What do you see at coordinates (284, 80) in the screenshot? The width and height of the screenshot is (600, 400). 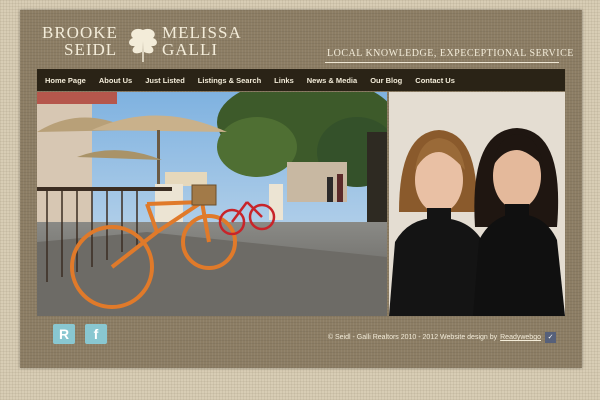 I see `nav-links: Links` at bounding box center [284, 80].